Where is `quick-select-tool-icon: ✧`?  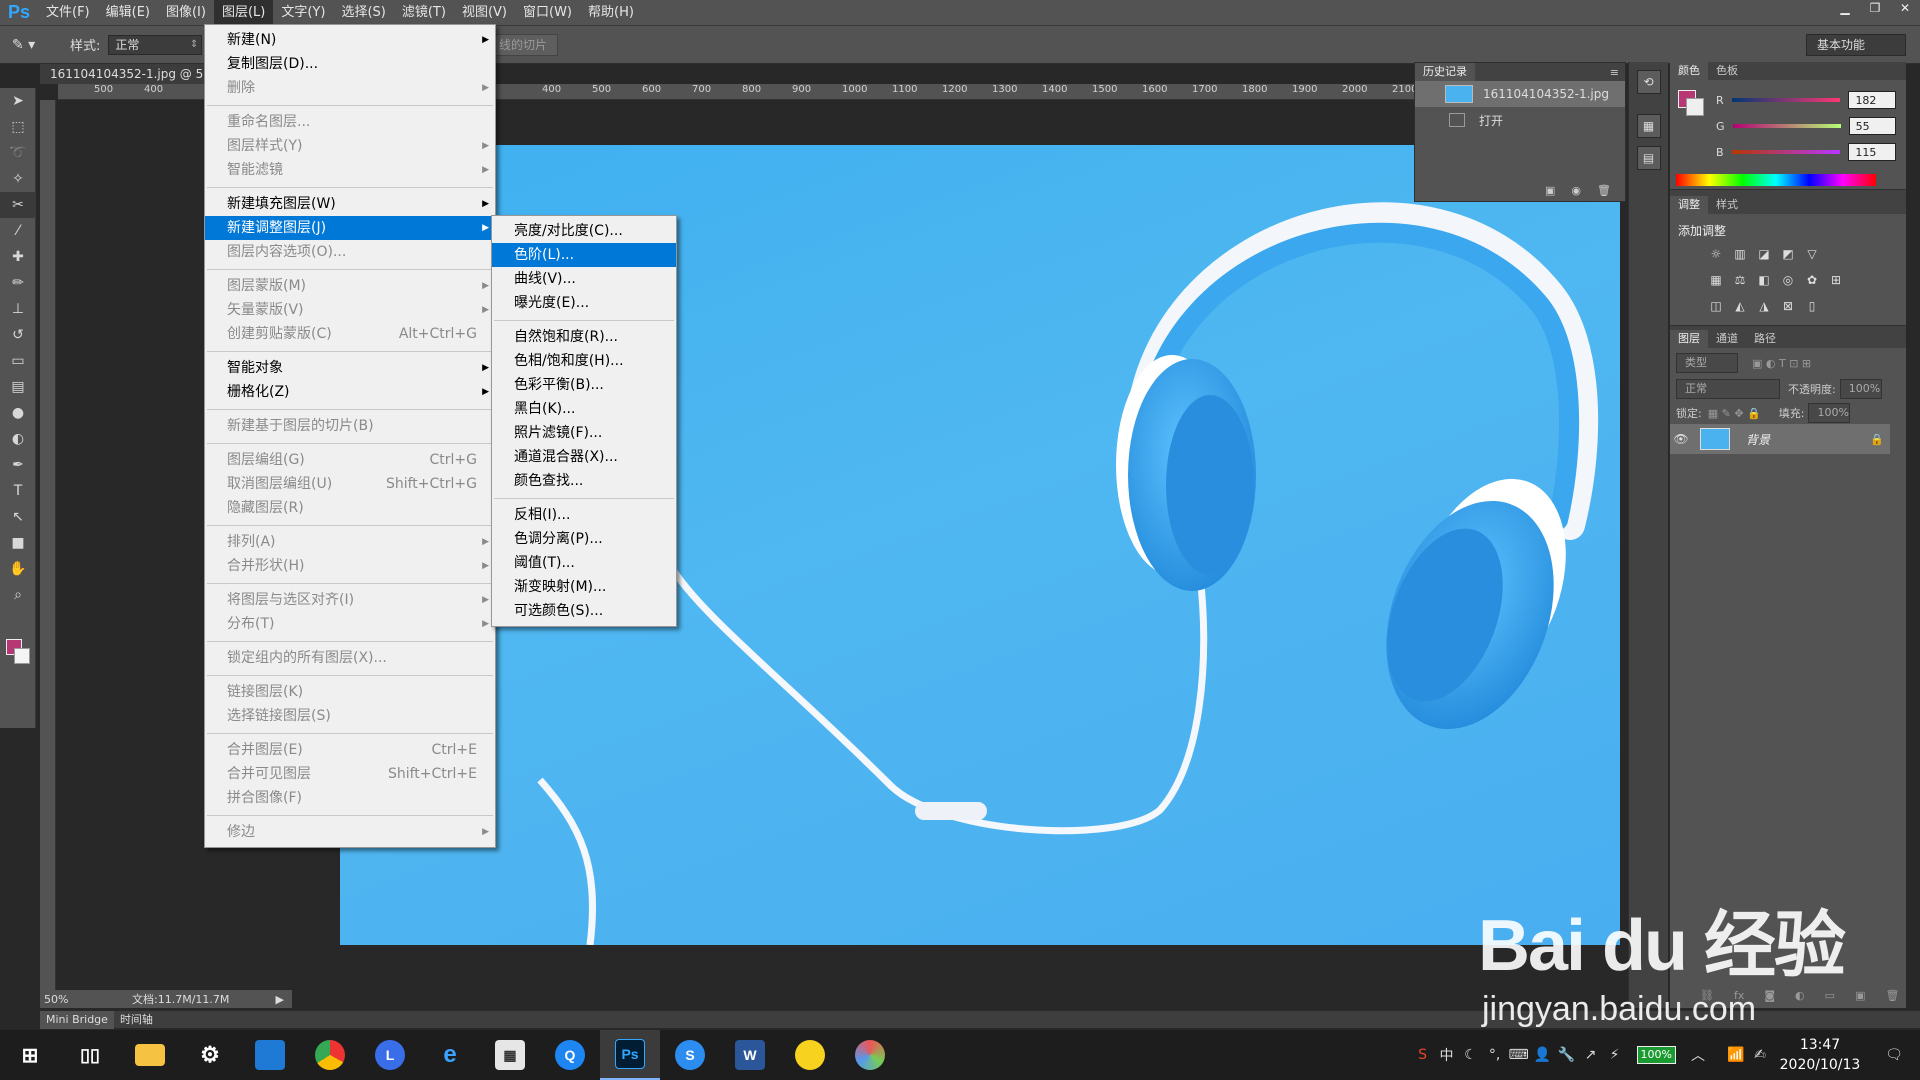
quick-select-tool-icon: ✧ is located at coordinates (18, 179).